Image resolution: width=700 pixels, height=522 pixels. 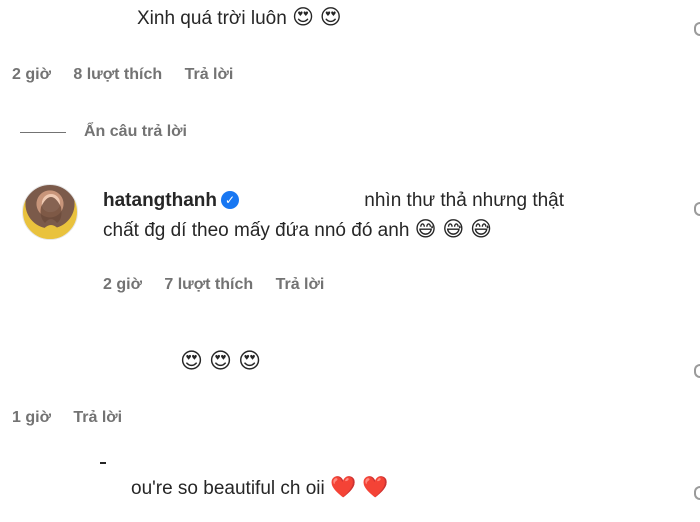 I want to click on comment-1-meta: 2 giờ 8 lượt thích Trả lời, so click(x=131, y=75).